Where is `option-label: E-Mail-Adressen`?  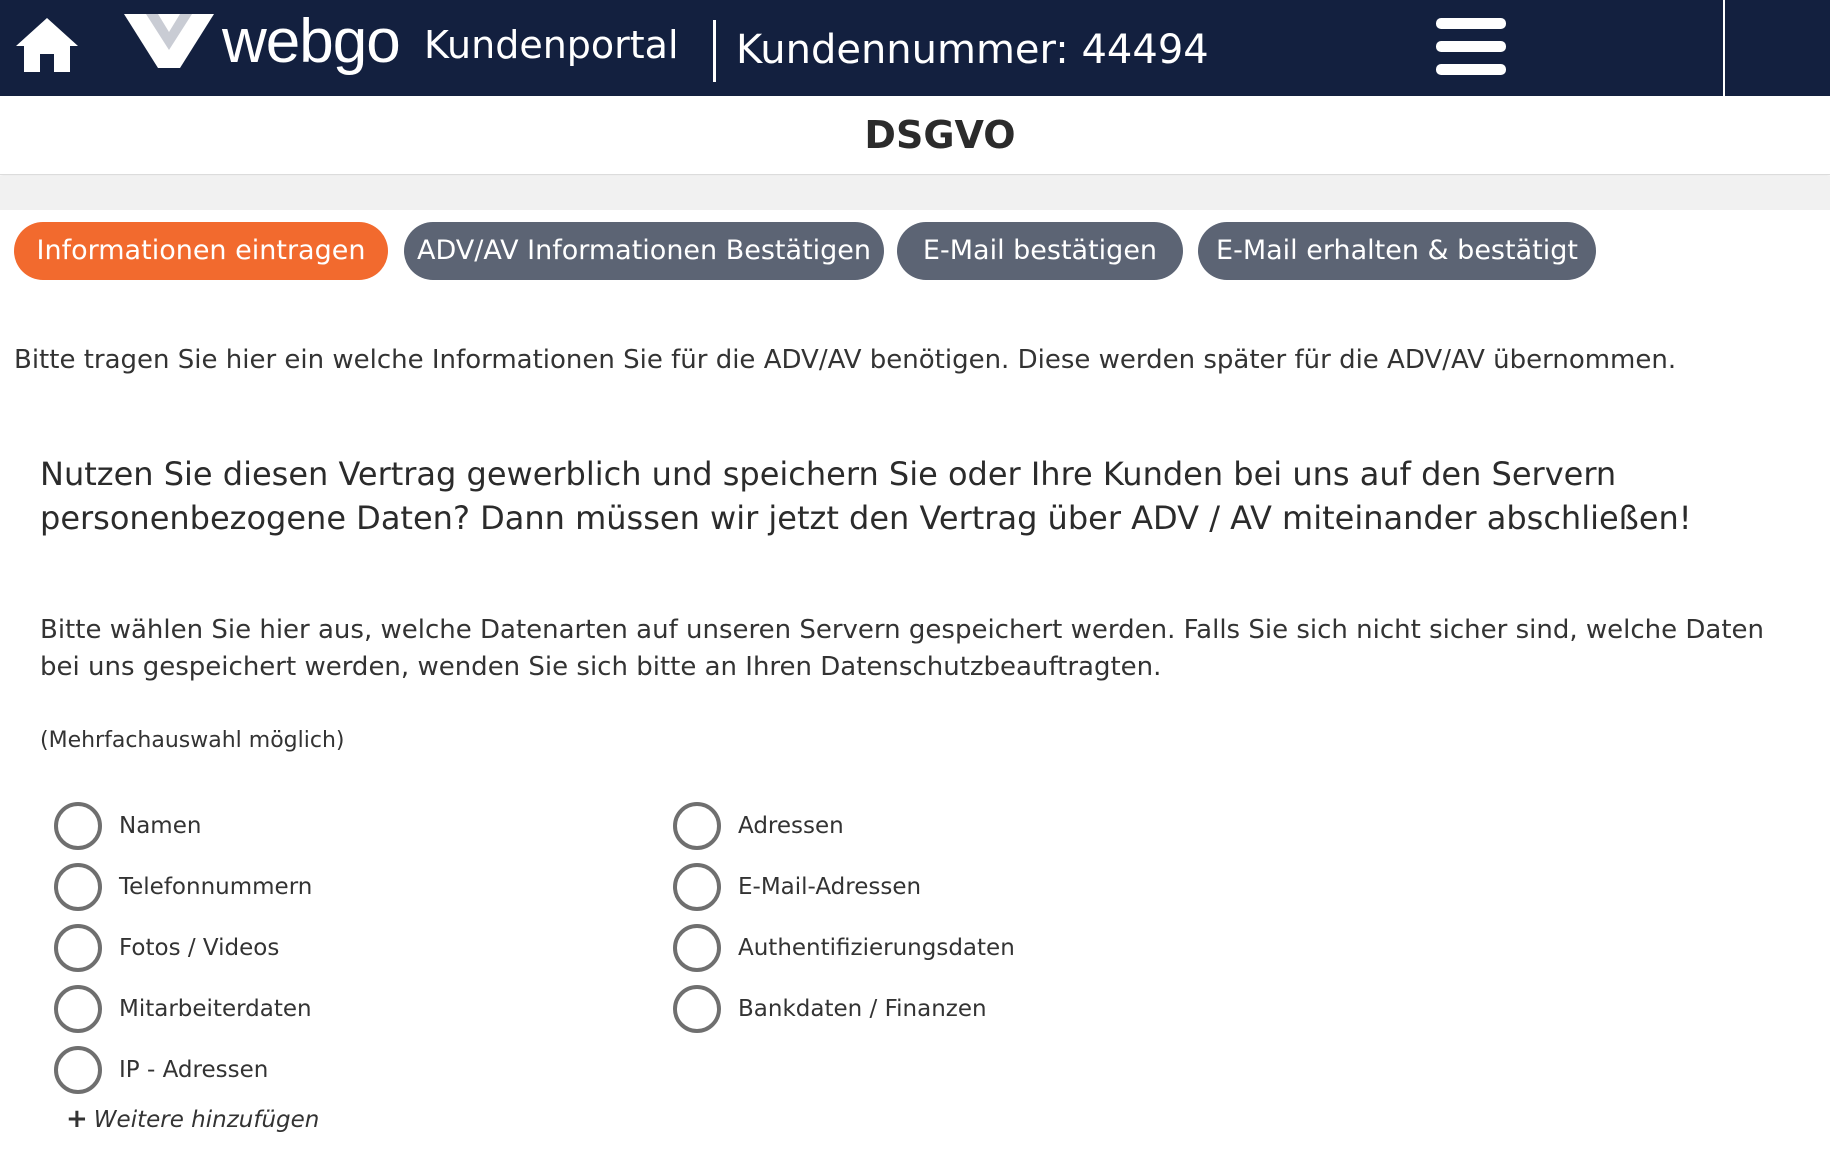
option-label: E-Mail-Adressen is located at coordinates (830, 887).